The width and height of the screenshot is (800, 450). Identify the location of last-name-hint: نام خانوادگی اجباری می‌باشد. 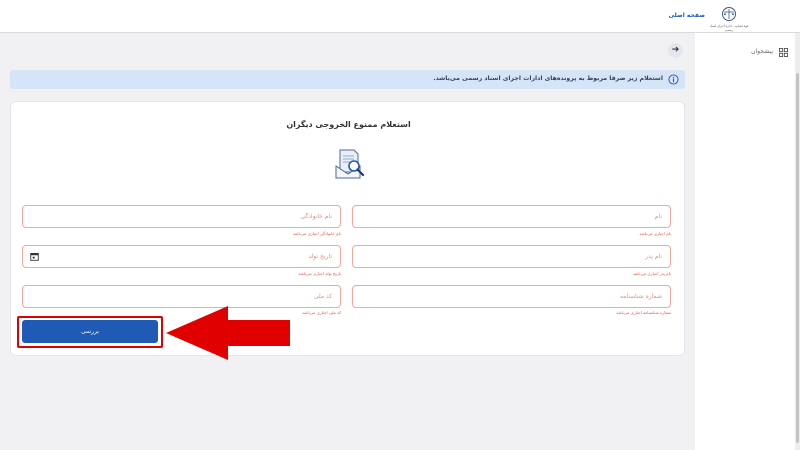
(317, 233).